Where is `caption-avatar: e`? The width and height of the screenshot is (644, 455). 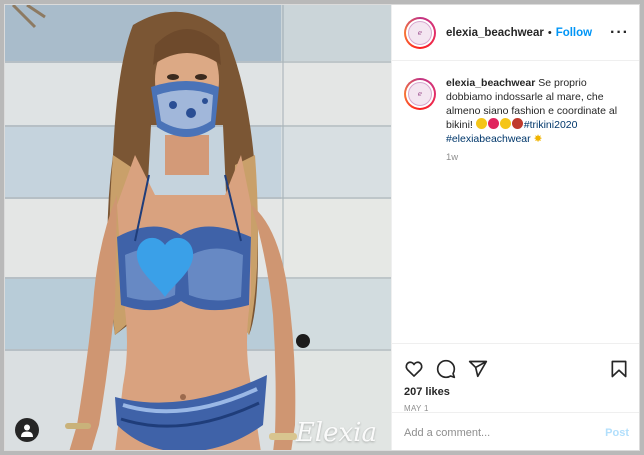
caption-avatar: e is located at coordinates (420, 94).